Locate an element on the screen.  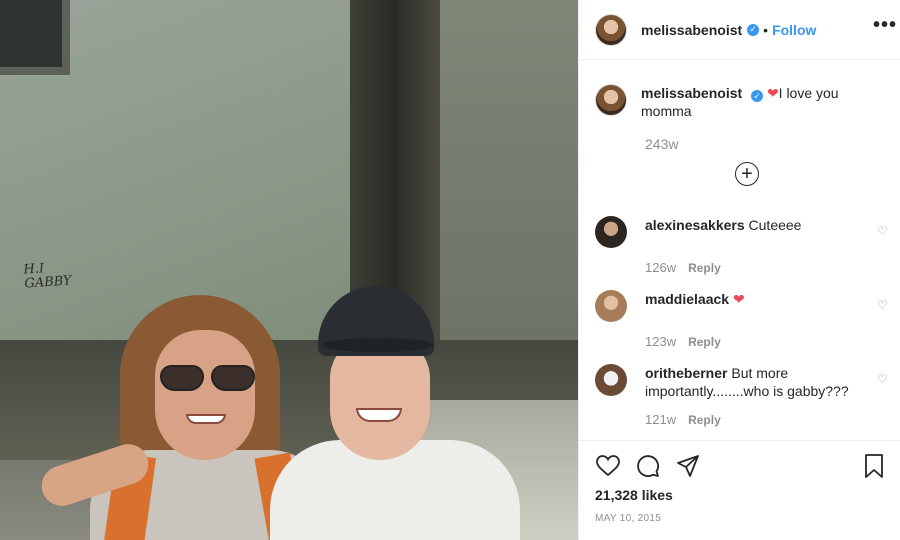
rock-graffiti: H.I GABBY is located at coordinates (48, 276).